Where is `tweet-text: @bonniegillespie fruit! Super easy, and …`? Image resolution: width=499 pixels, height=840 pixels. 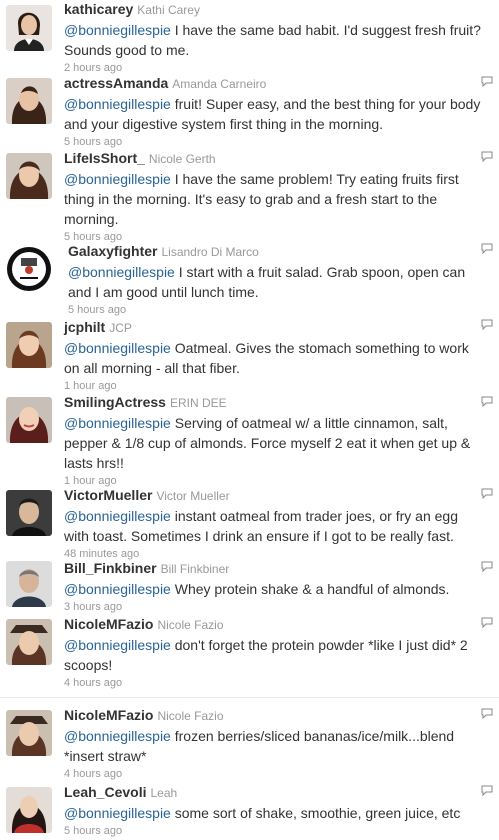
tweet-text: @bonniegillespie fruit! Super easy, and … is located at coordinates (272, 114).